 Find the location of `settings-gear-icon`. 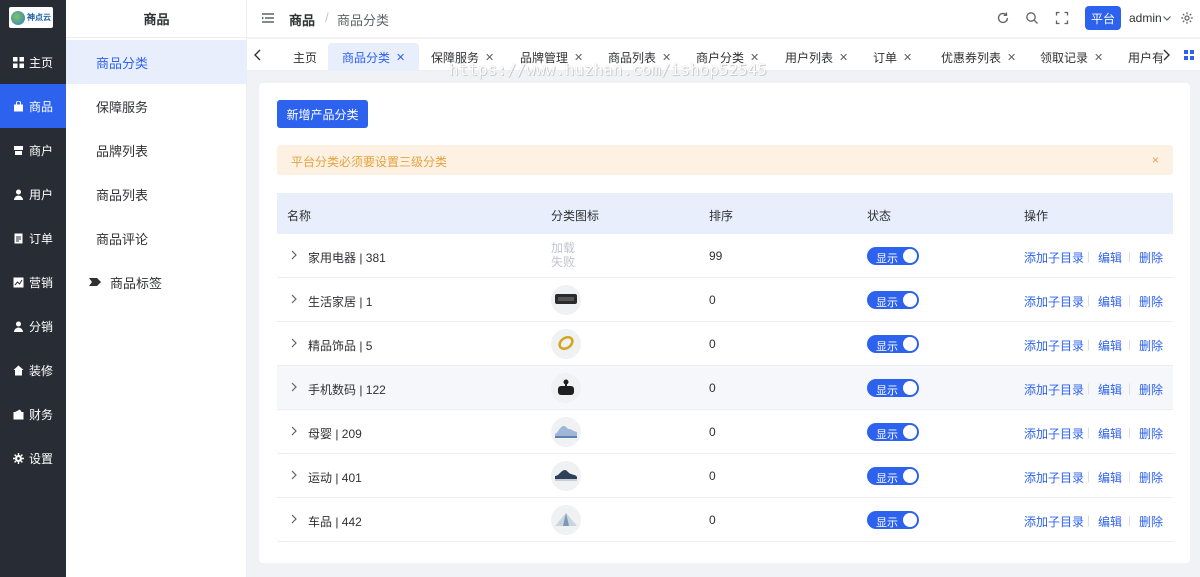

settings-gear-icon is located at coordinates (1187, 18).